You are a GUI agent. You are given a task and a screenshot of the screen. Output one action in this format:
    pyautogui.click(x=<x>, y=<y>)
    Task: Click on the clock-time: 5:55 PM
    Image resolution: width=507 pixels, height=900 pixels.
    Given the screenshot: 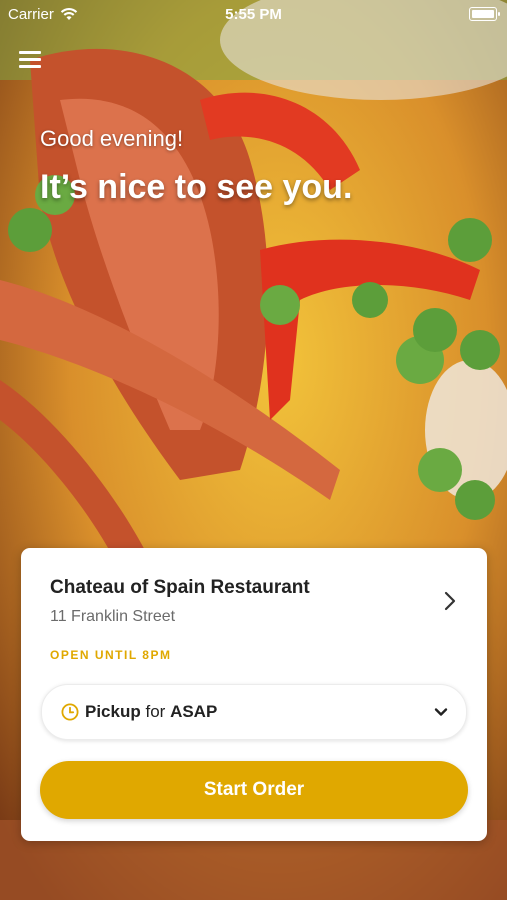 What is the action you would take?
    pyautogui.click(x=253, y=14)
    